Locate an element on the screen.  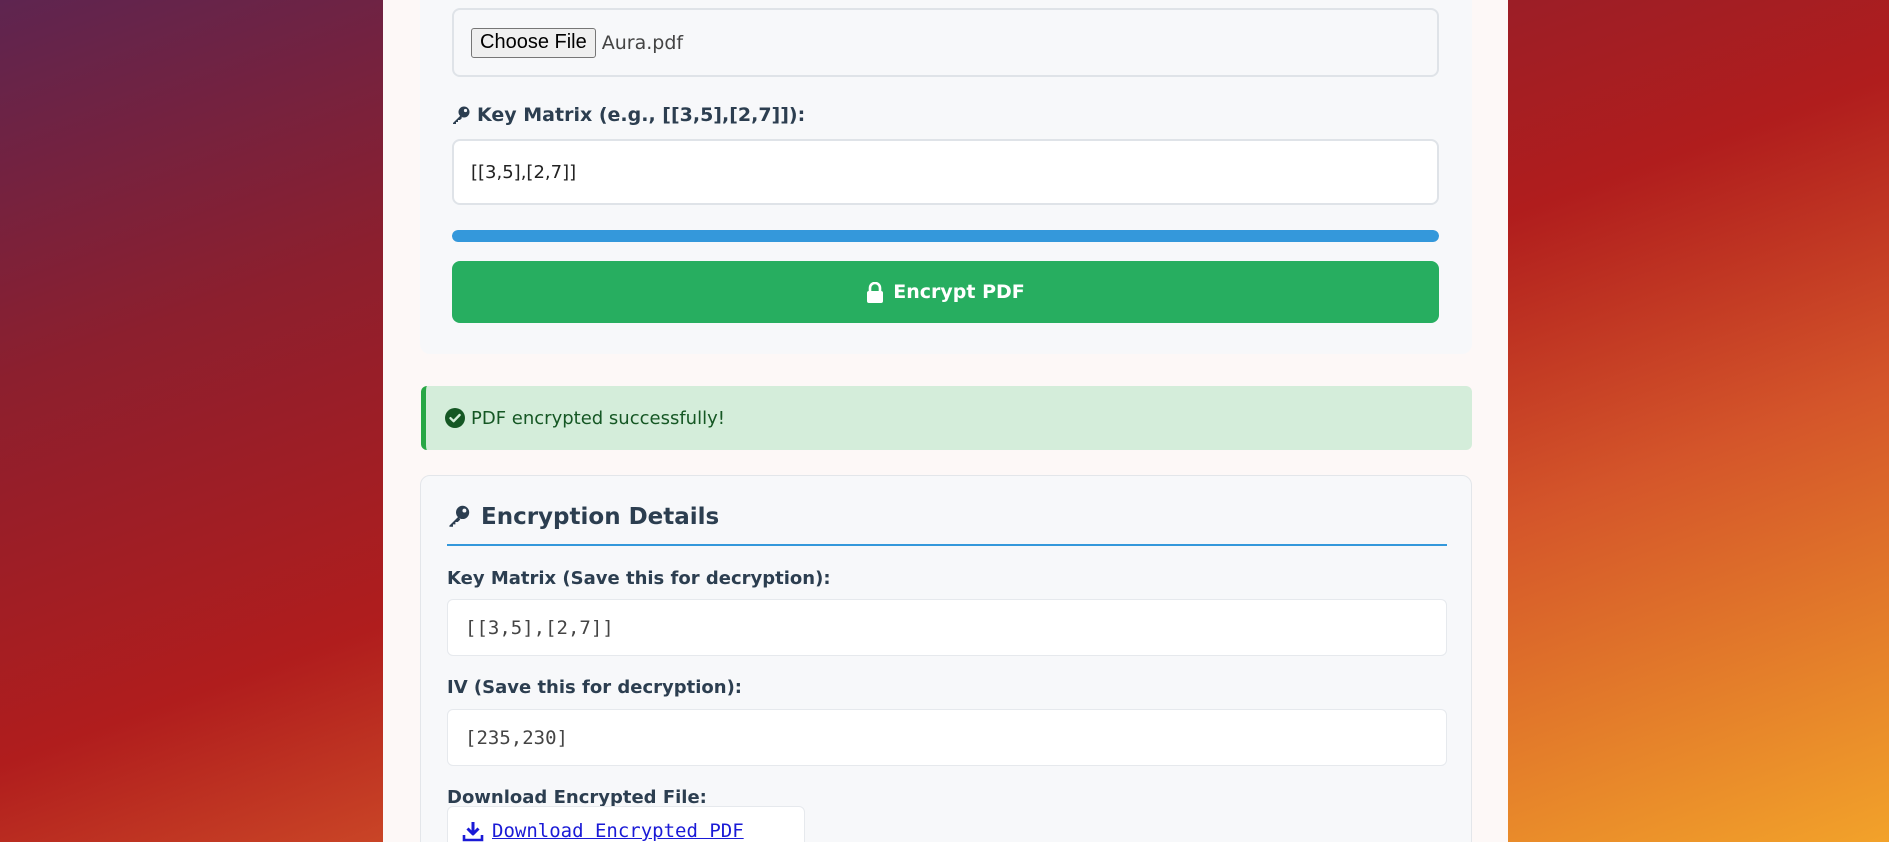
selected-file-name: Aura.pdf is located at coordinates (642, 42).